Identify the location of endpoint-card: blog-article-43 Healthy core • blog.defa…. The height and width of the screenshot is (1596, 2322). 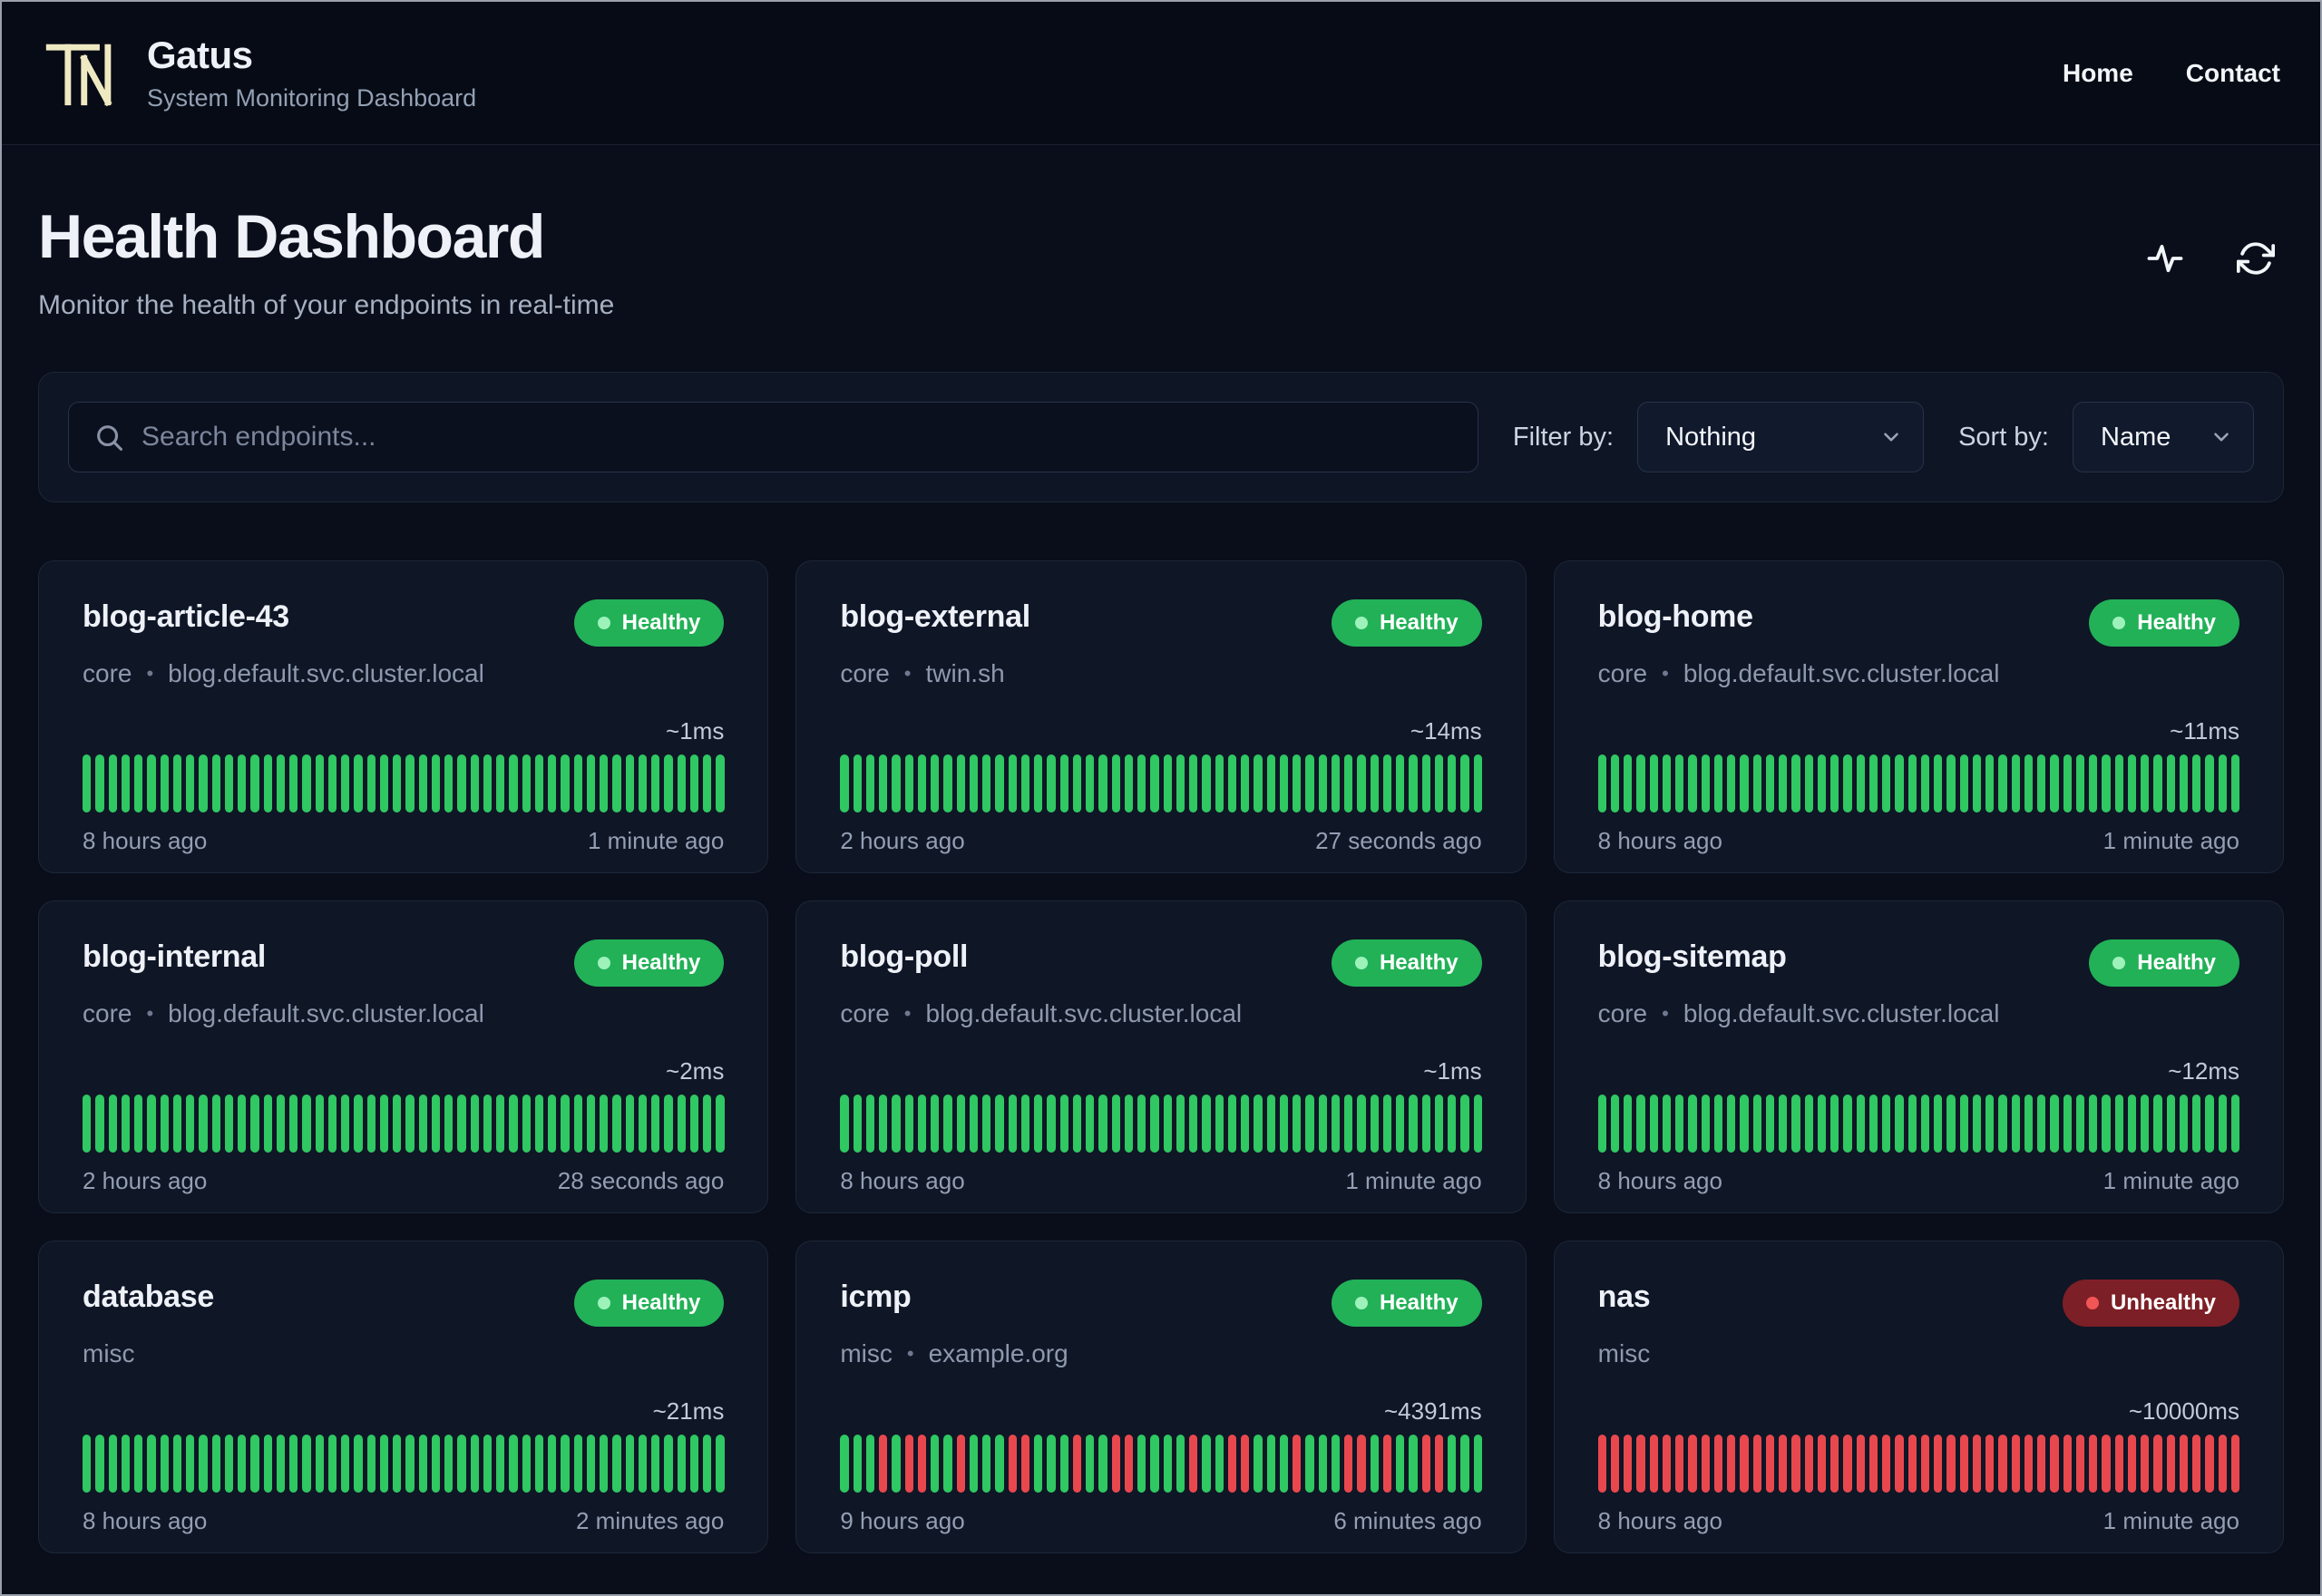
(403, 716).